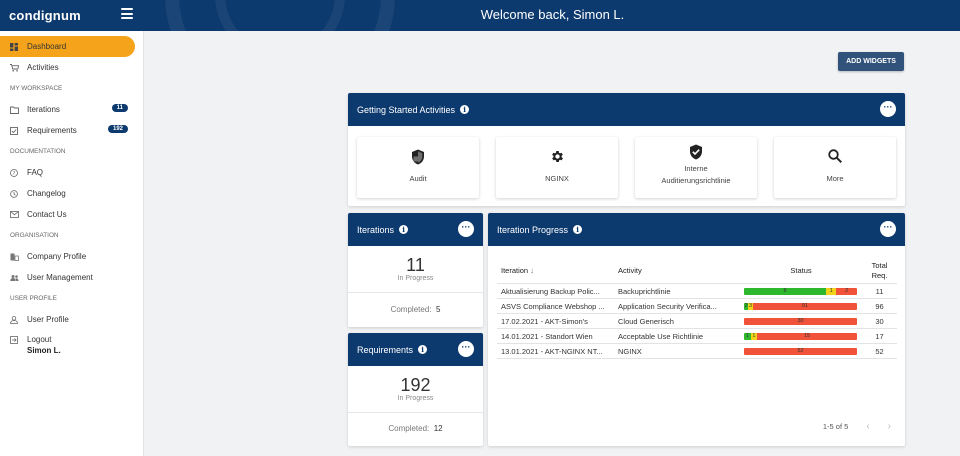 Image resolution: width=960 pixels, height=456 pixels. I want to click on status-segment-open: 52, so click(800, 351).